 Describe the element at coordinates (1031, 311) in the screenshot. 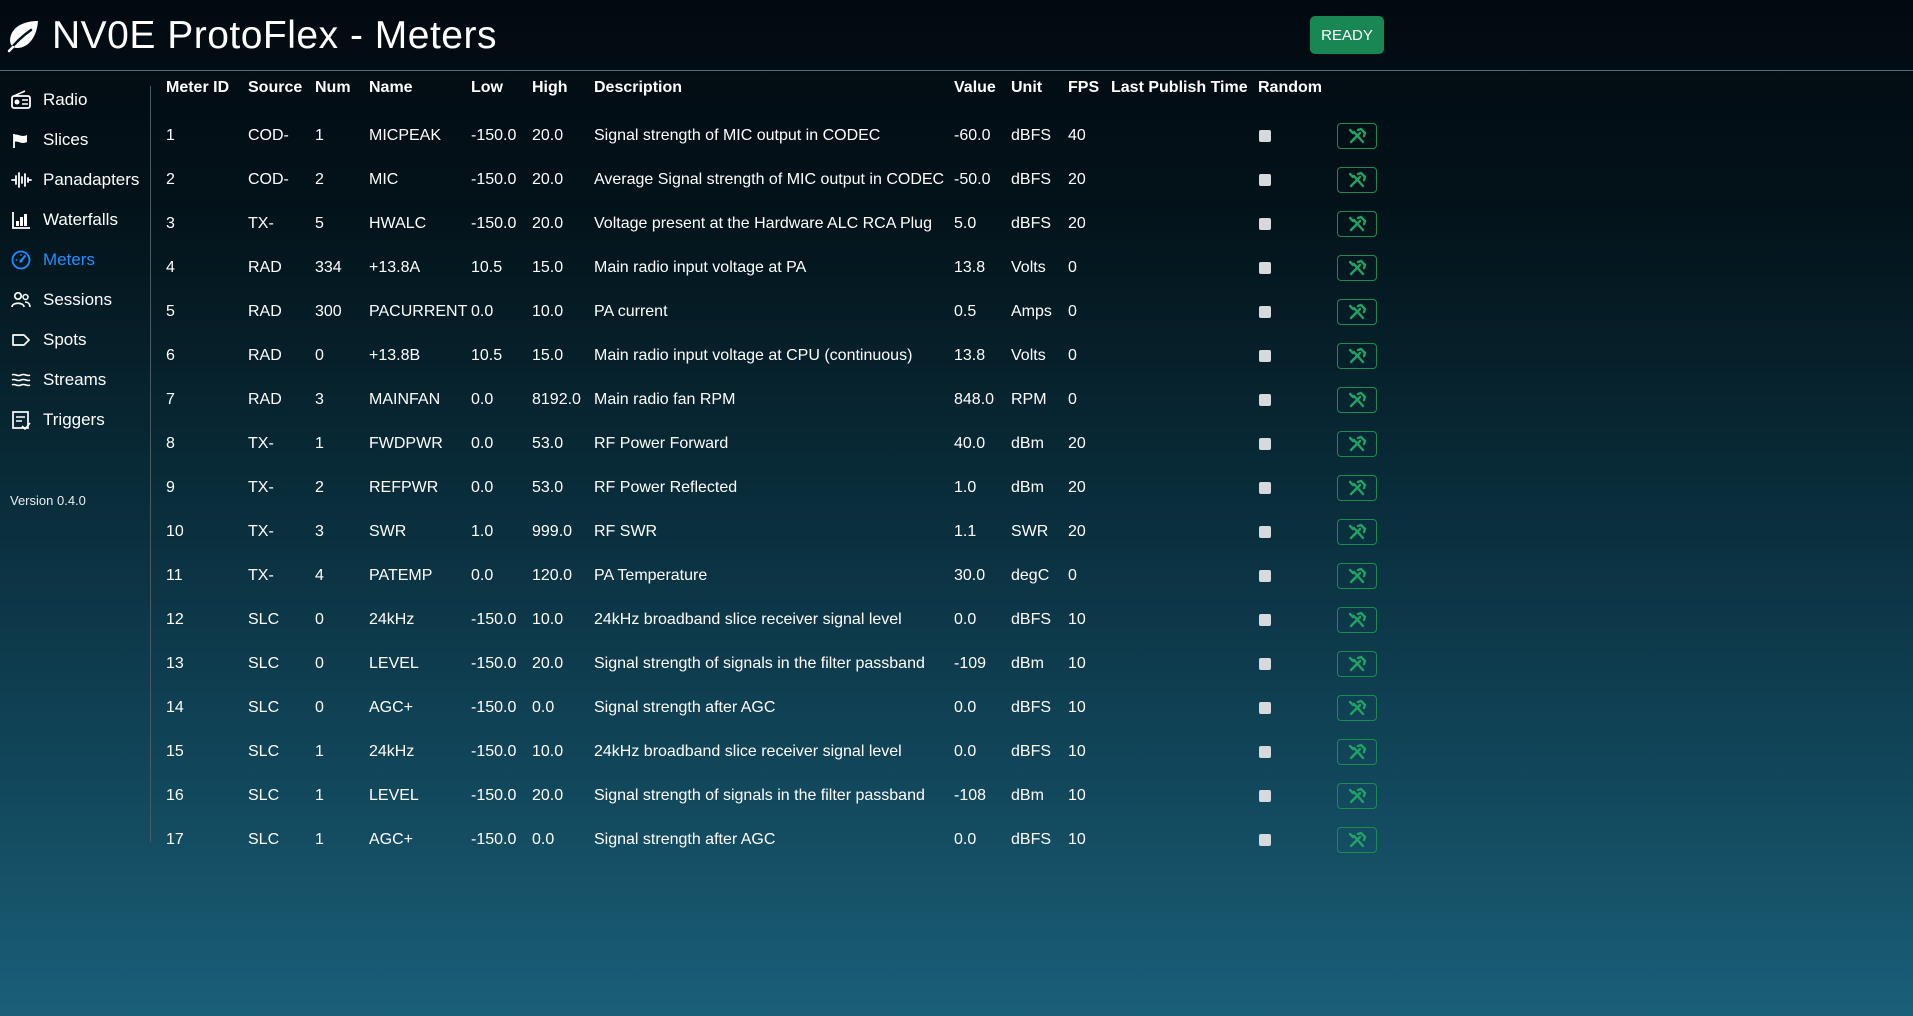

I see `unit-cell: Amps` at that location.